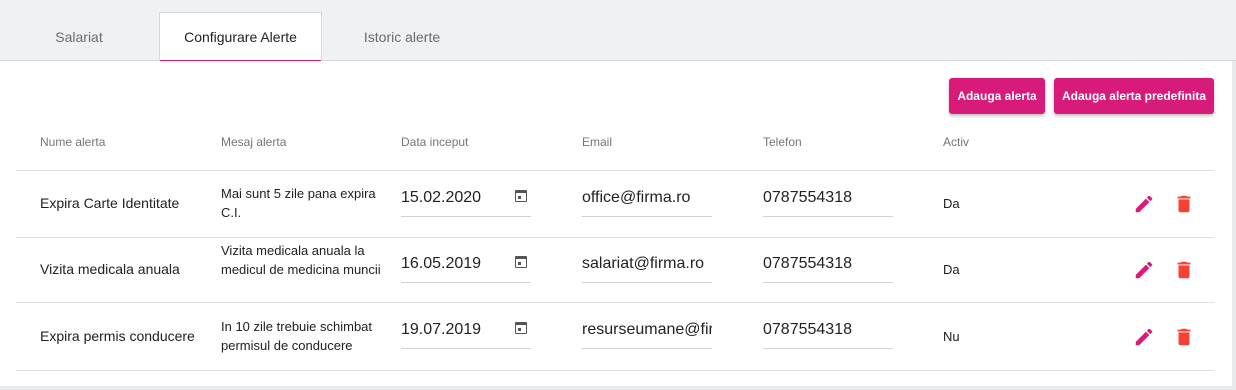 The height and width of the screenshot is (390, 1236). What do you see at coordinates (441, 263) in the screenshot?
I see `date-value: 16.05.2019` at bounding box center [441, 263].